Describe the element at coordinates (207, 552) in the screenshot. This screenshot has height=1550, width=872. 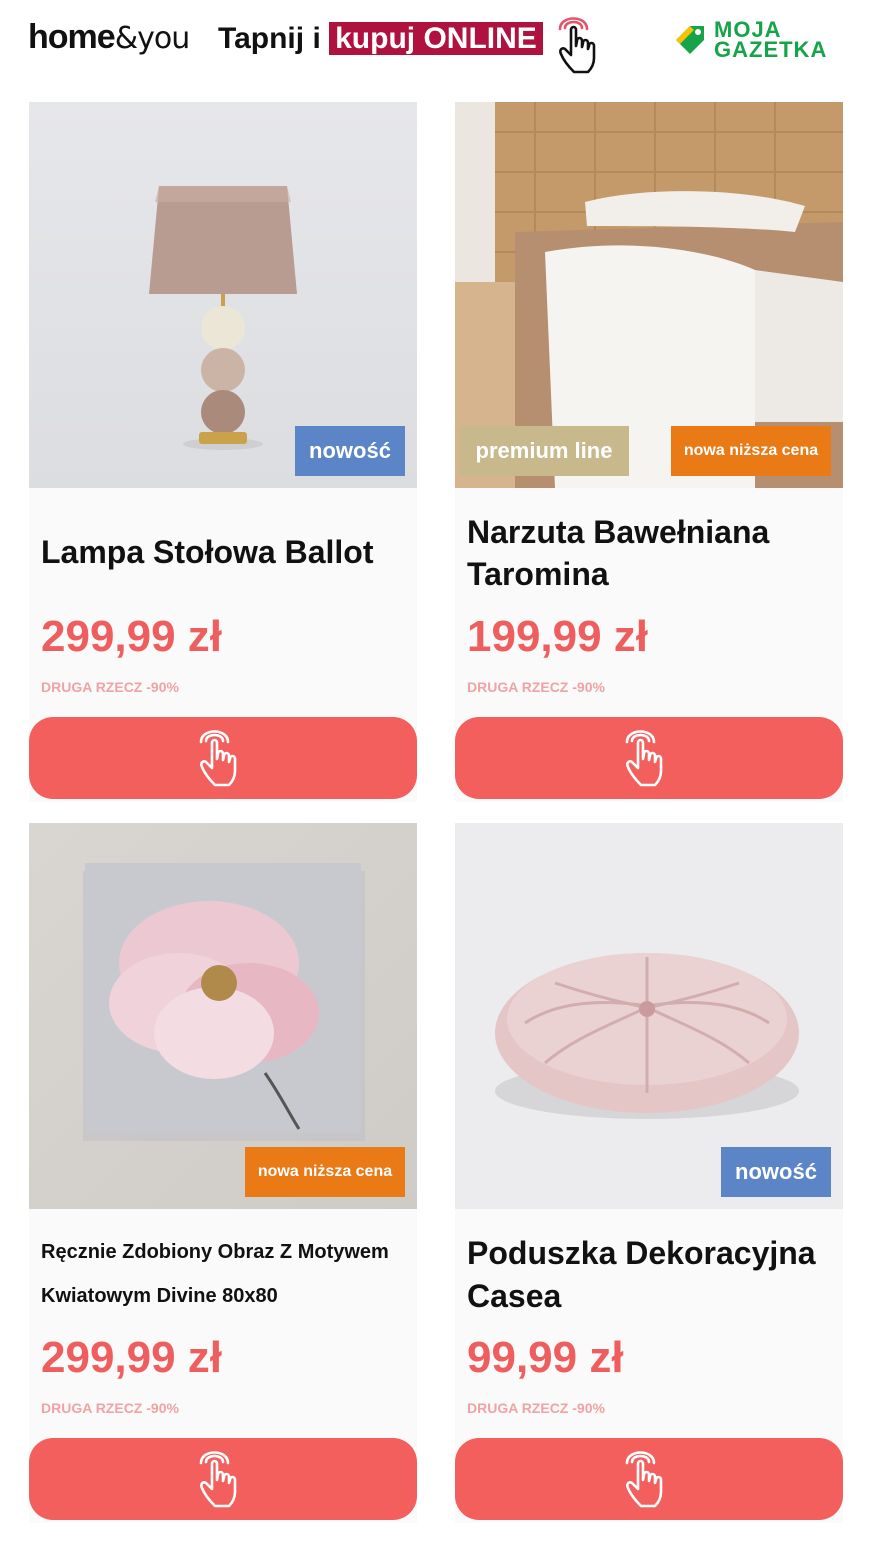
I see `product-title: Lampa Stołowa Ballot` at that location.